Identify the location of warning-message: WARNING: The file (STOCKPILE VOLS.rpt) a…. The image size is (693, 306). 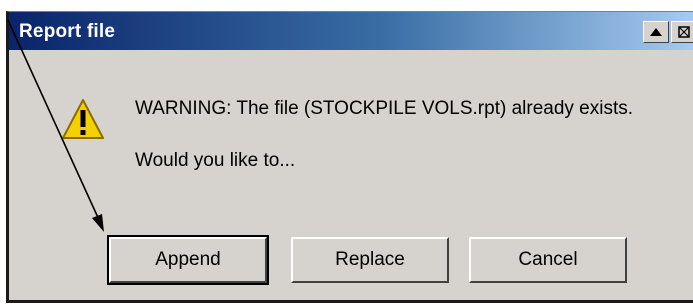
(384, 108).